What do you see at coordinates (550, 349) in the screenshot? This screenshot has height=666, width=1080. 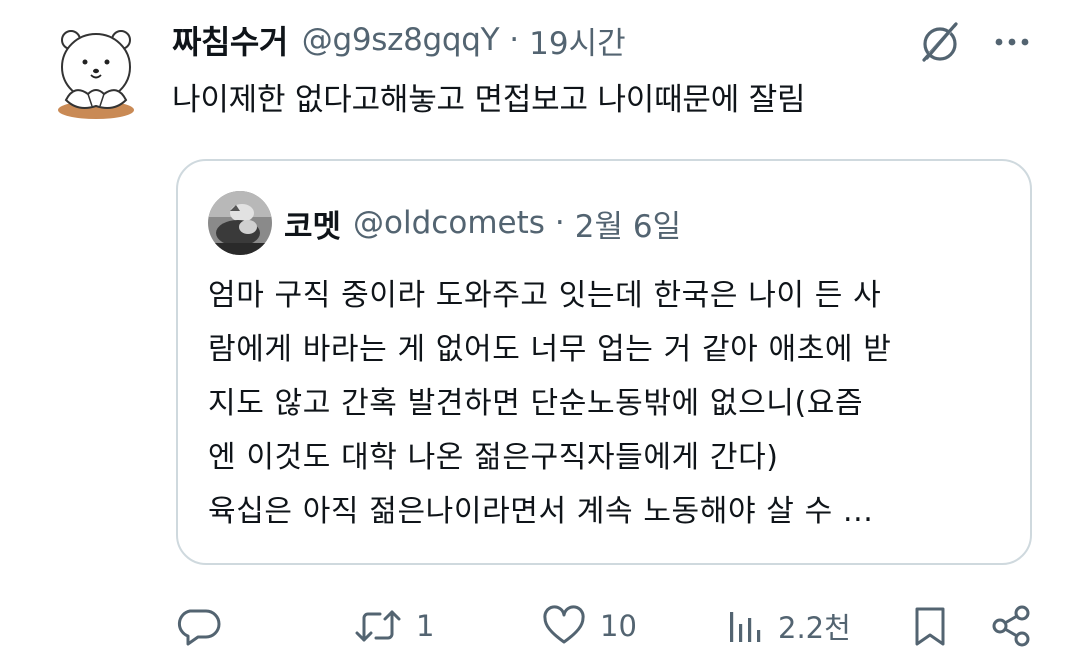 I see `quoted-text-line: 람에게 바라는 게 없어도 너무 업는 거 같아 애초에 받` at bounding box center [550, 349].